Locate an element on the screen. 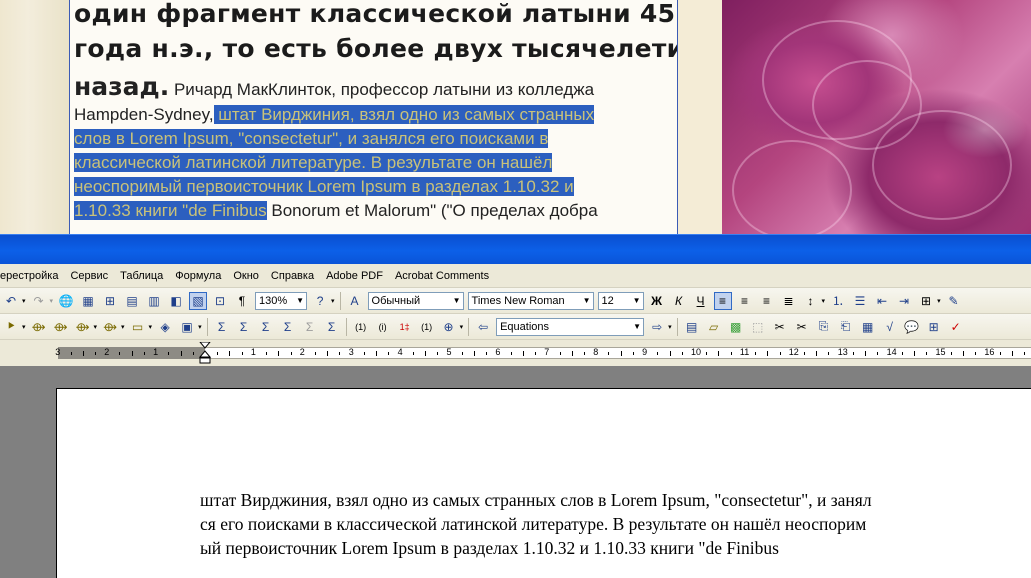 Image resolution: width=1031 pixels, height=578 pixels. highlight-icon: ✎ is located at coordinates (954, 301).